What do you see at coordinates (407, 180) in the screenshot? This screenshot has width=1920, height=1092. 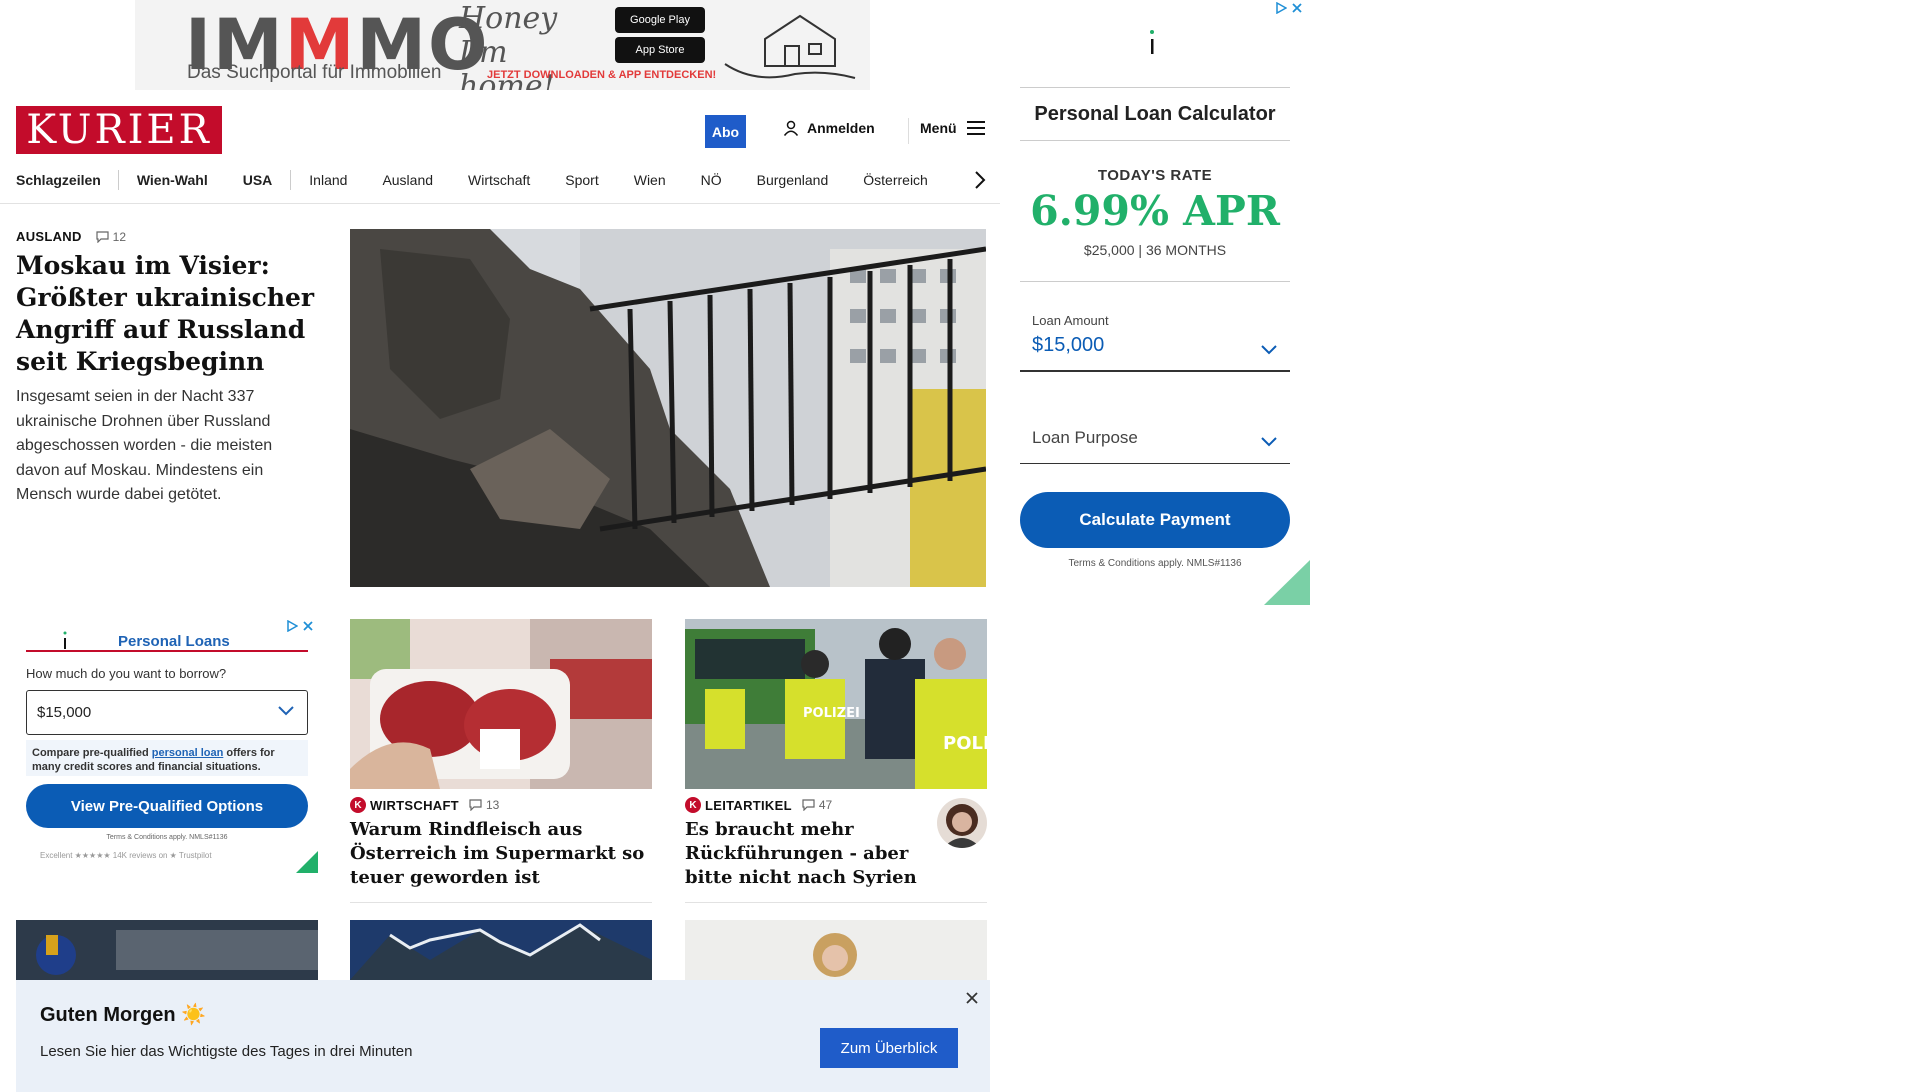 I see `nav-item-ausland: Ausland` at bounding box center [407, 180].